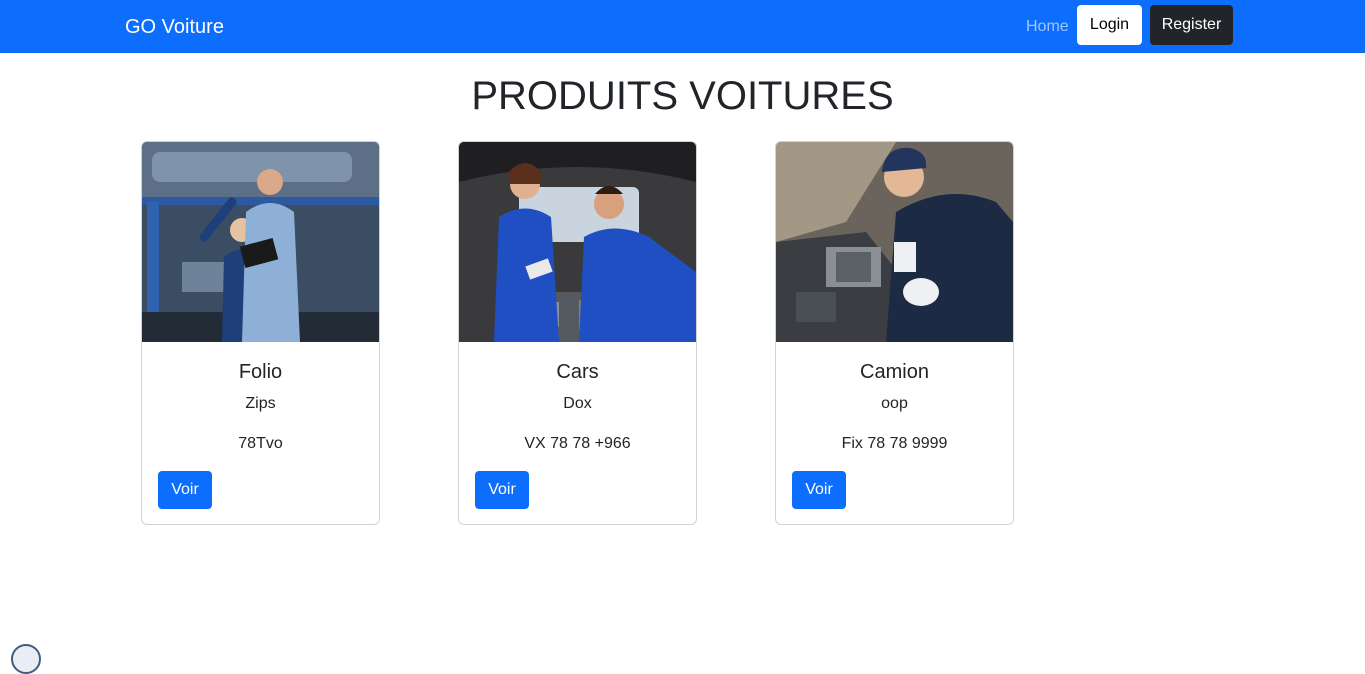 The image size is (1365, 674). I want to click on product-card-camion: Camion oop Fix 78 78 9999 Voir, so click(894, 333).